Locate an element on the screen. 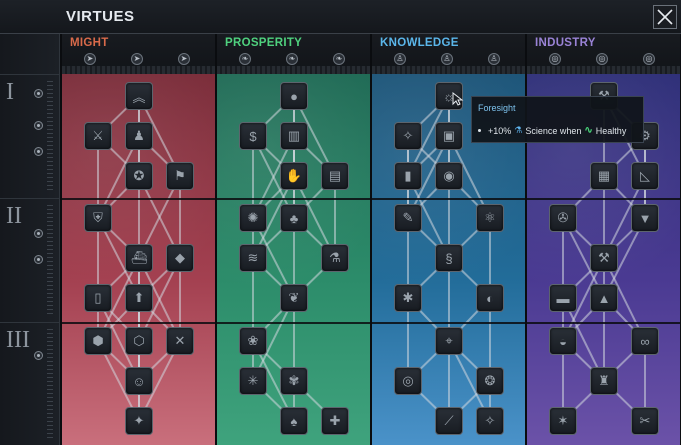  virtue-node: ♟ is located at coordinates (139, 136).